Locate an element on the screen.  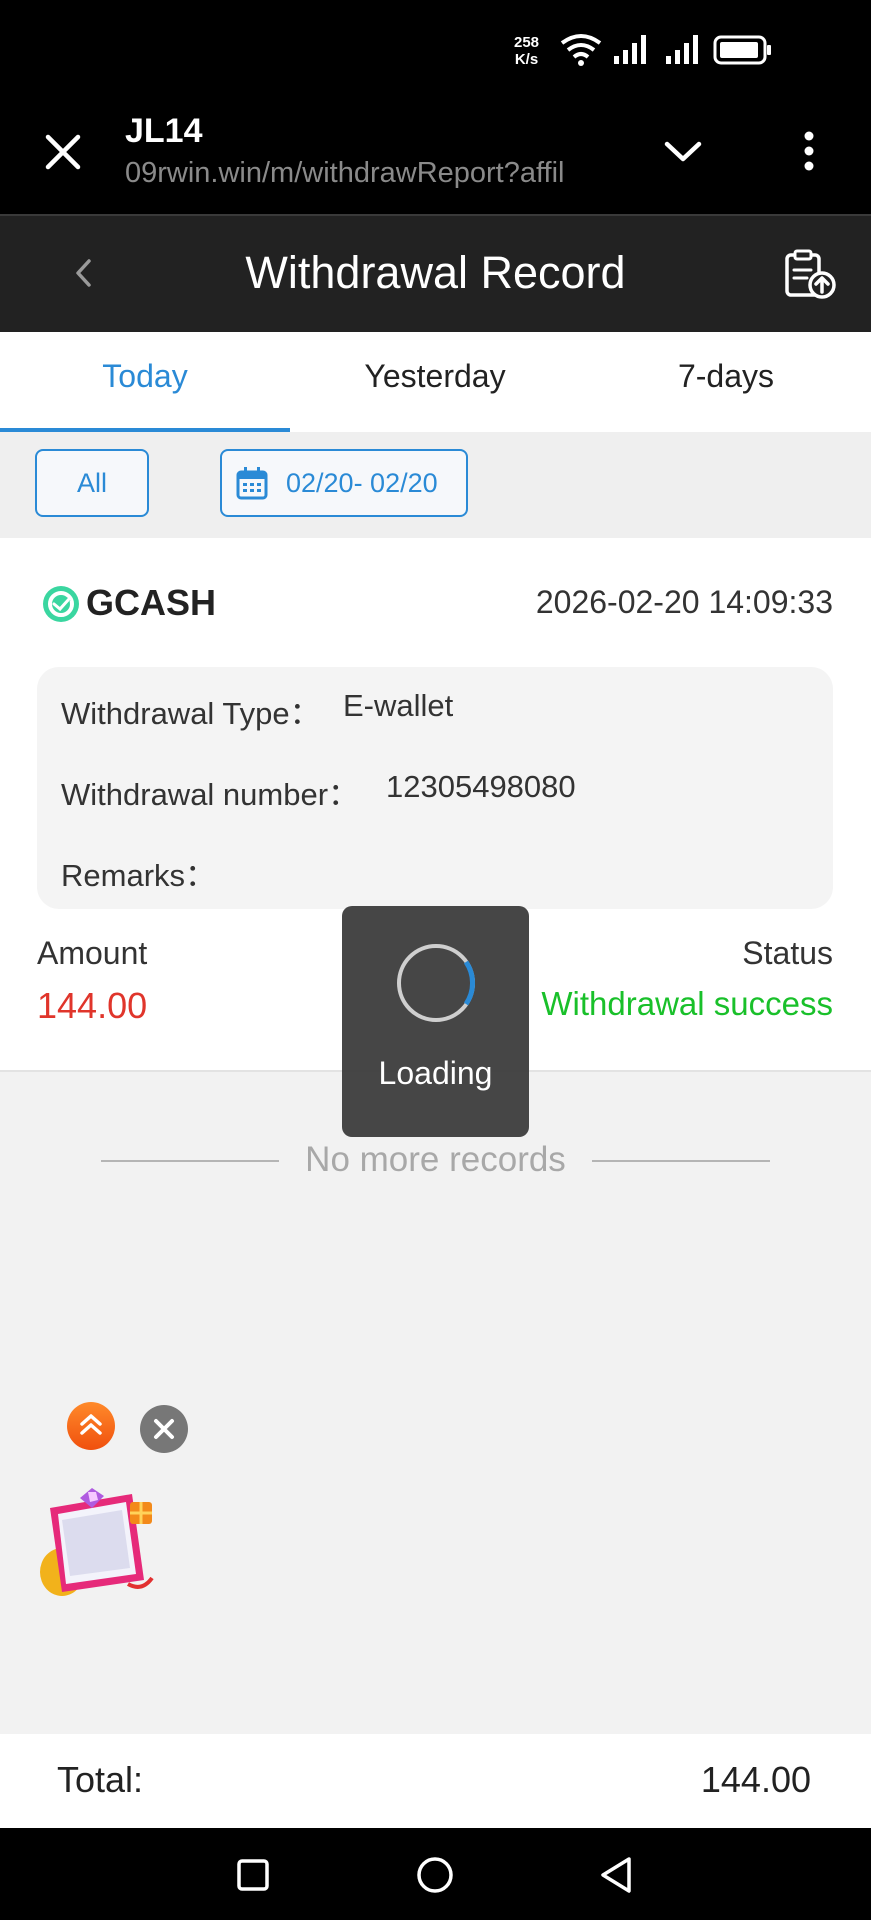
withdrawal-number-label: Withdrawal number： is located at coordinates (210, 794).